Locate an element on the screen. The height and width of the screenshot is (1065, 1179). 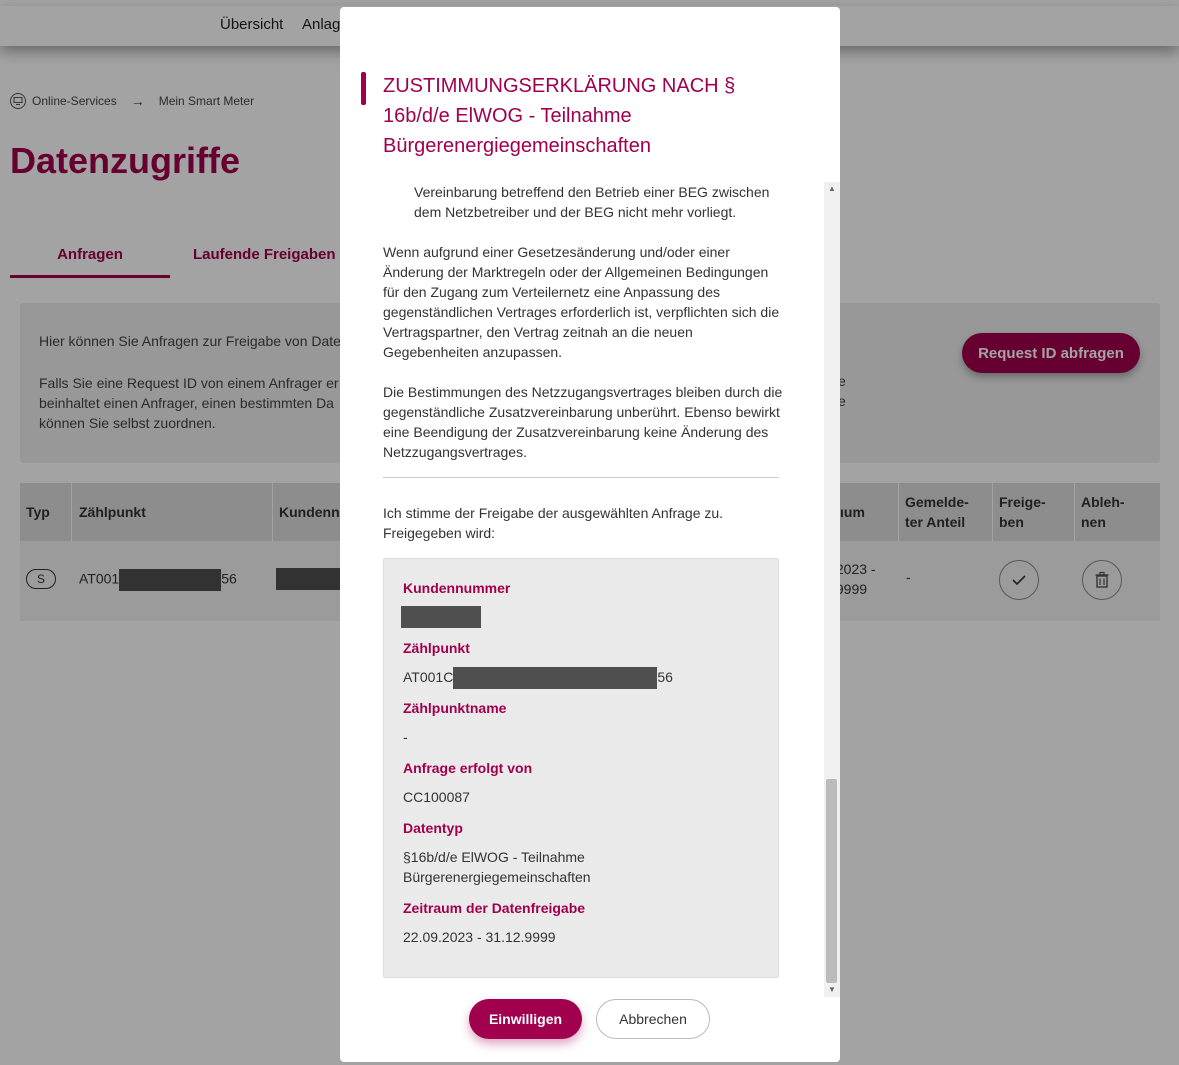
anfrage-value: CC100087 is located at coordinates (436, 797).